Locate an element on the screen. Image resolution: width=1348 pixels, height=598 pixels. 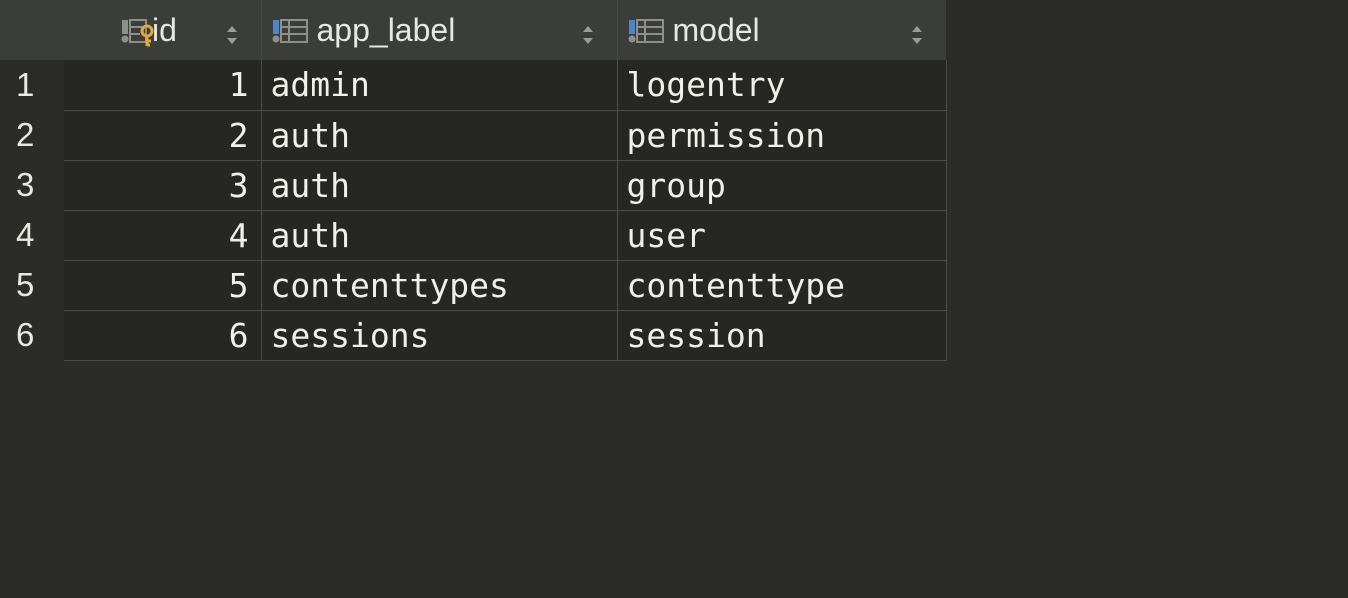
column-name-id: id is located at coordinates (164, 29).